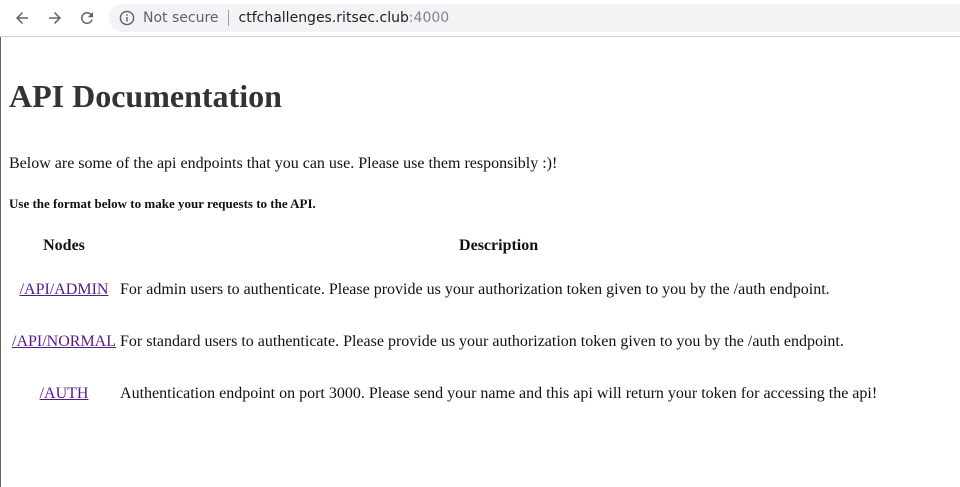 The width and height of the screenshot is (960, 487). What do you see at coordinates (145, 96) in the screenshot?
I see `page-title: API Documentation` at bounding box center [145, 96].